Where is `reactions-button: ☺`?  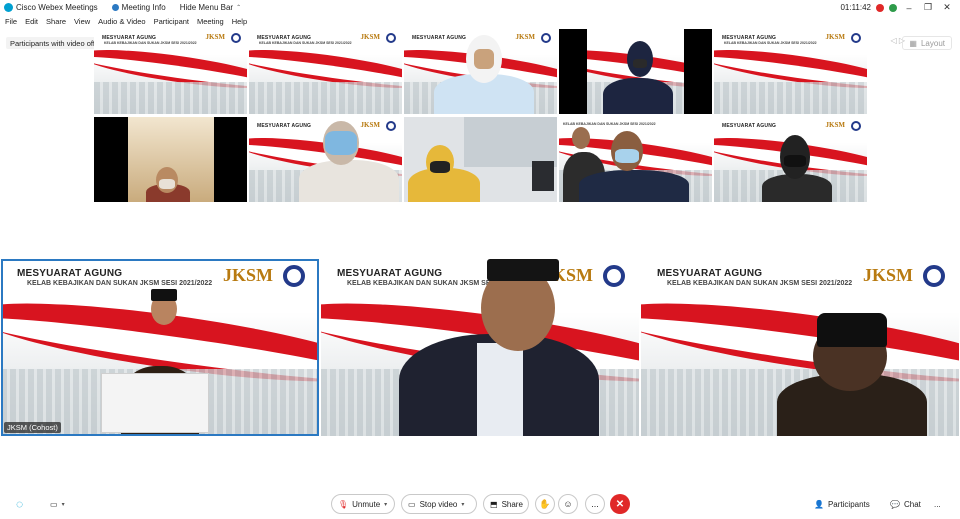
reactions-button: ☺ is located at coordinates (568, 504).